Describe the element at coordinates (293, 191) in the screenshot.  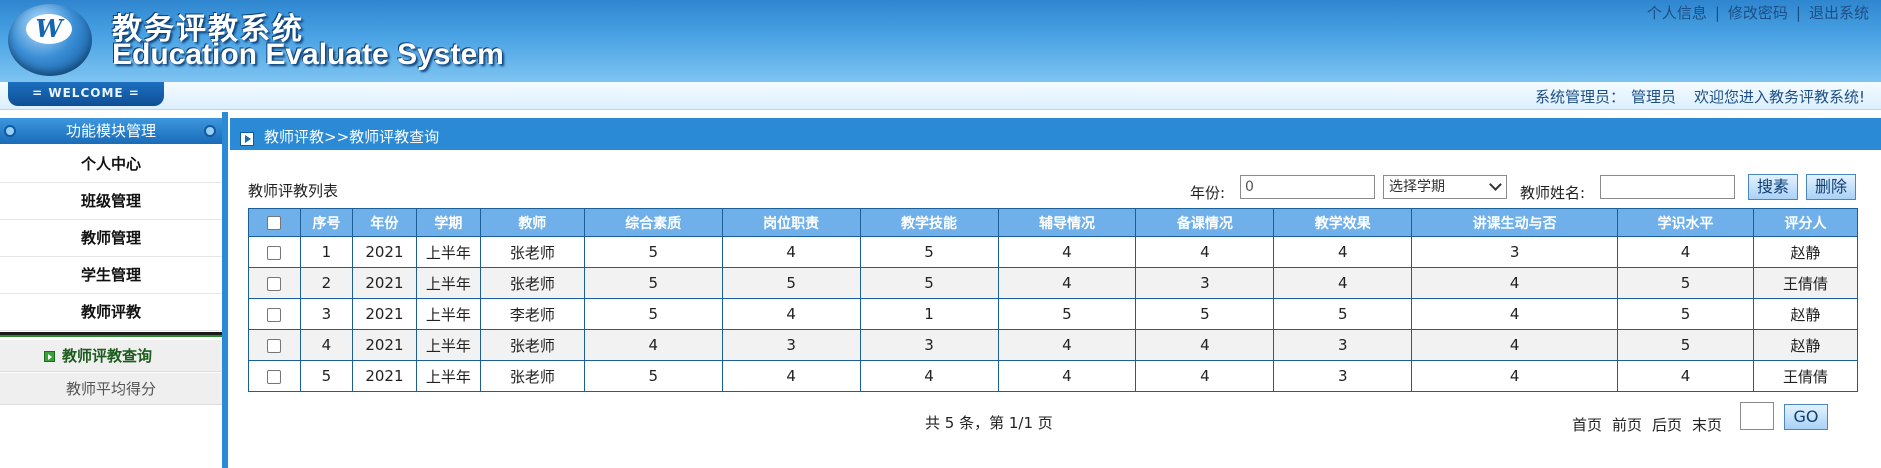
I see `list-title: 教师评教列表` at that location.